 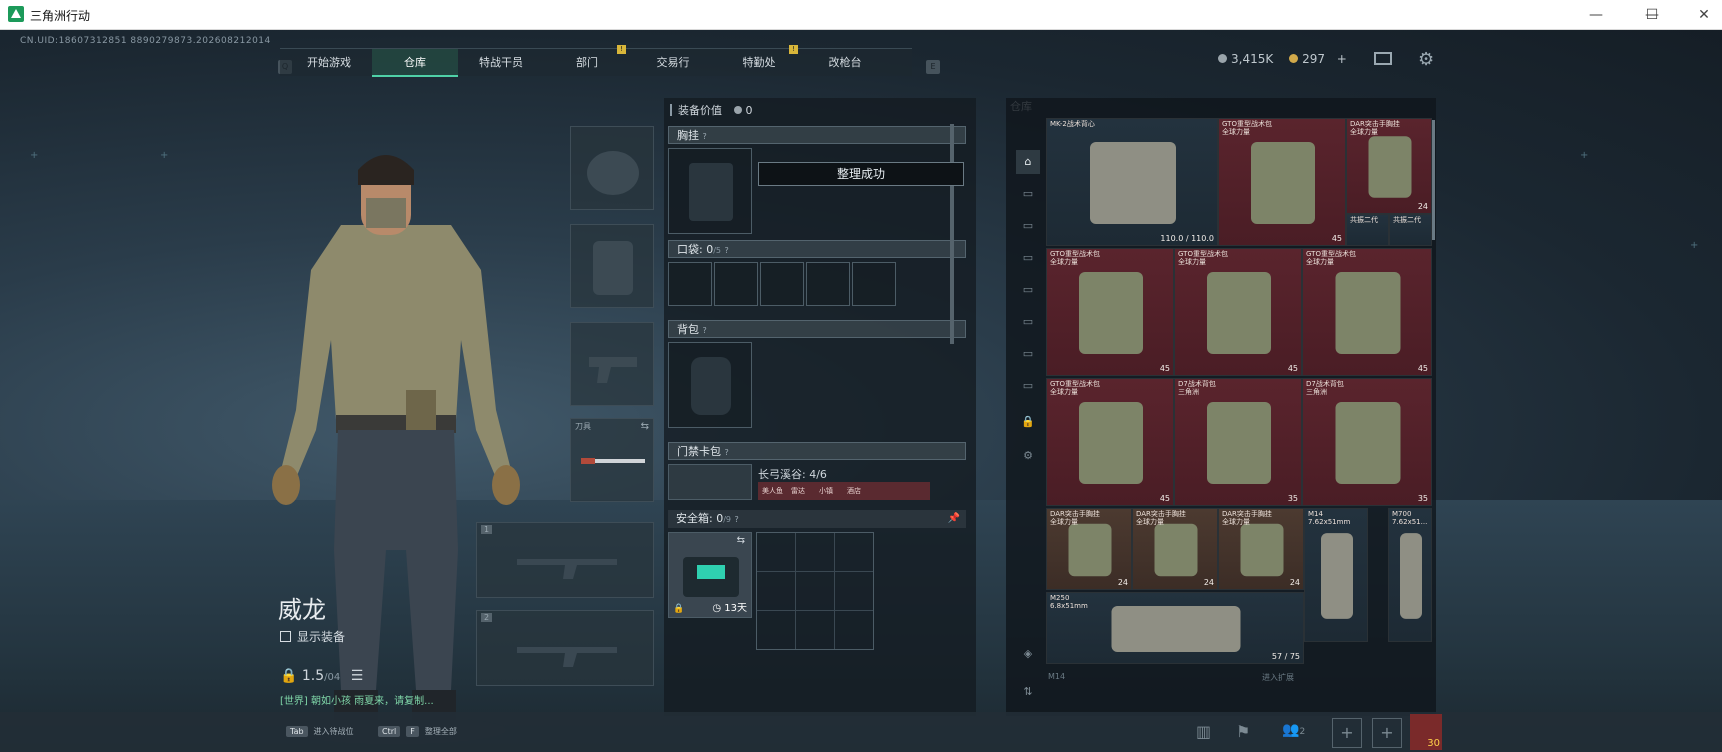 What do you see at coordinates (710, 575) in the screenshot?
I see `safebox-slot: ⇆ 🔒 ◷ 13天` at bounding box center [710, 575].